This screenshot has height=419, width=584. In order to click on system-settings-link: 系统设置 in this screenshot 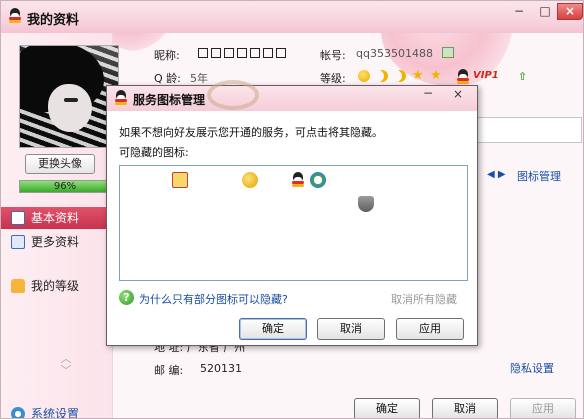, I will do `click(57, 411)`.